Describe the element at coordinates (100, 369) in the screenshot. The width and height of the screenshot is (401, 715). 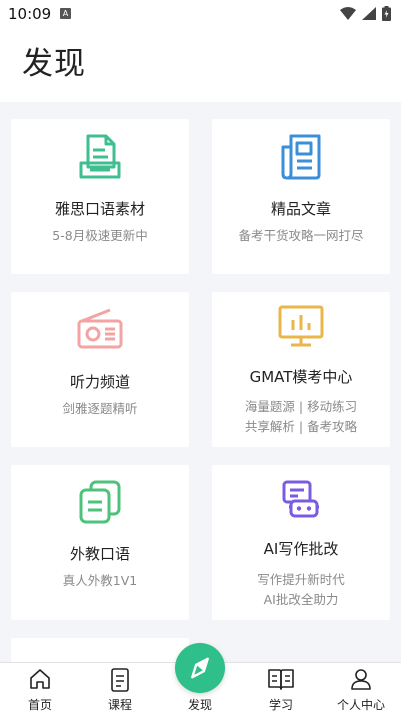
I see `card-listening-channel: 听力频道 剑雅逐题精听` at that location.